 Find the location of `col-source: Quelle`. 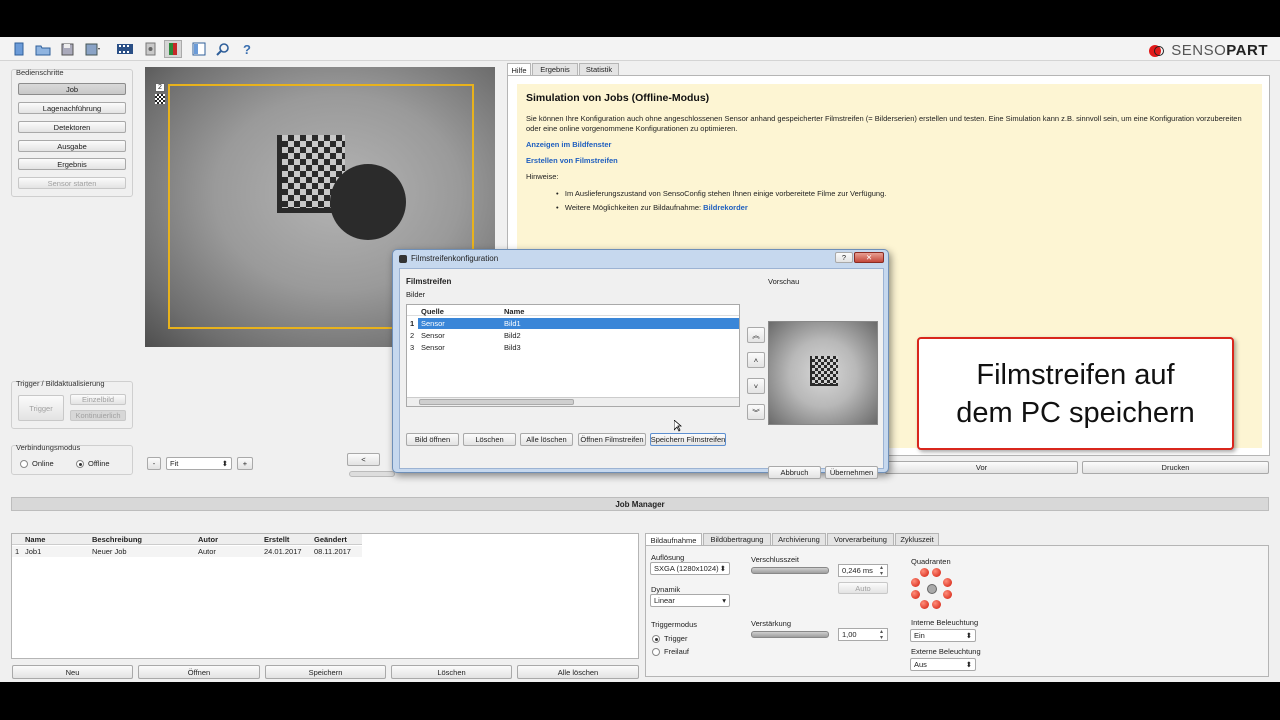

col-source: Quelle is located at coordinates (432, 311).